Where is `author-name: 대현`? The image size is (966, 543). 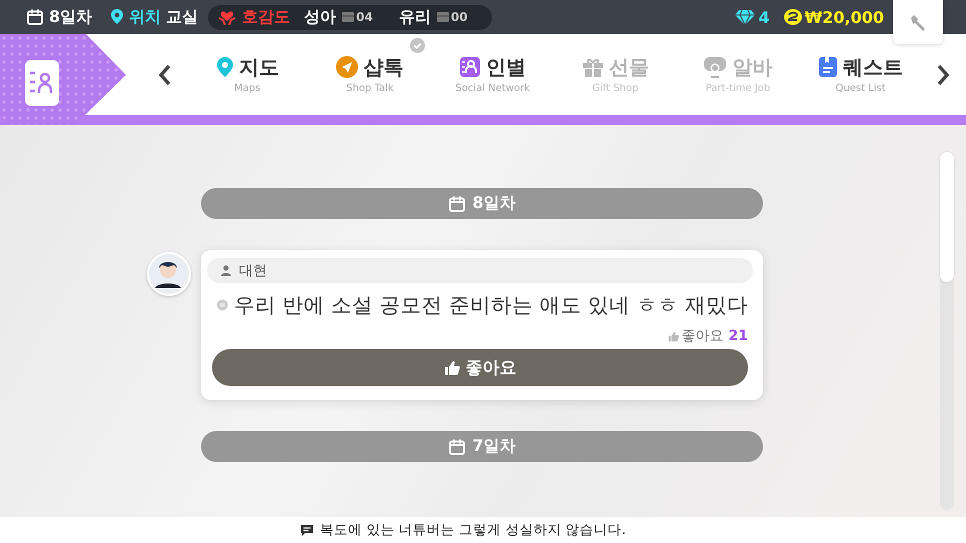
author-name: 대현 is located at coordinates (253, 271).